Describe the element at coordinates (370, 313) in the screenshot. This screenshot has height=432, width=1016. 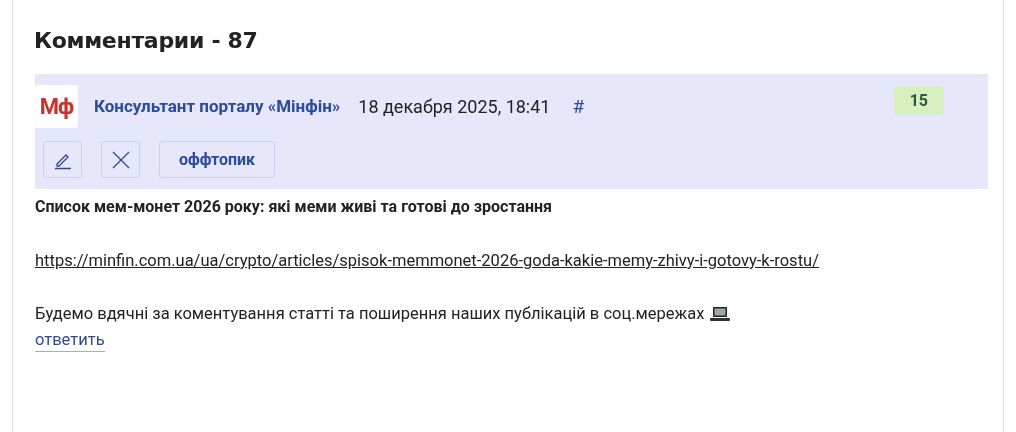
I see `comment-text: Будемо вдячні за коментування статті та поширення наших публікацій в соц.мережах` at that location.